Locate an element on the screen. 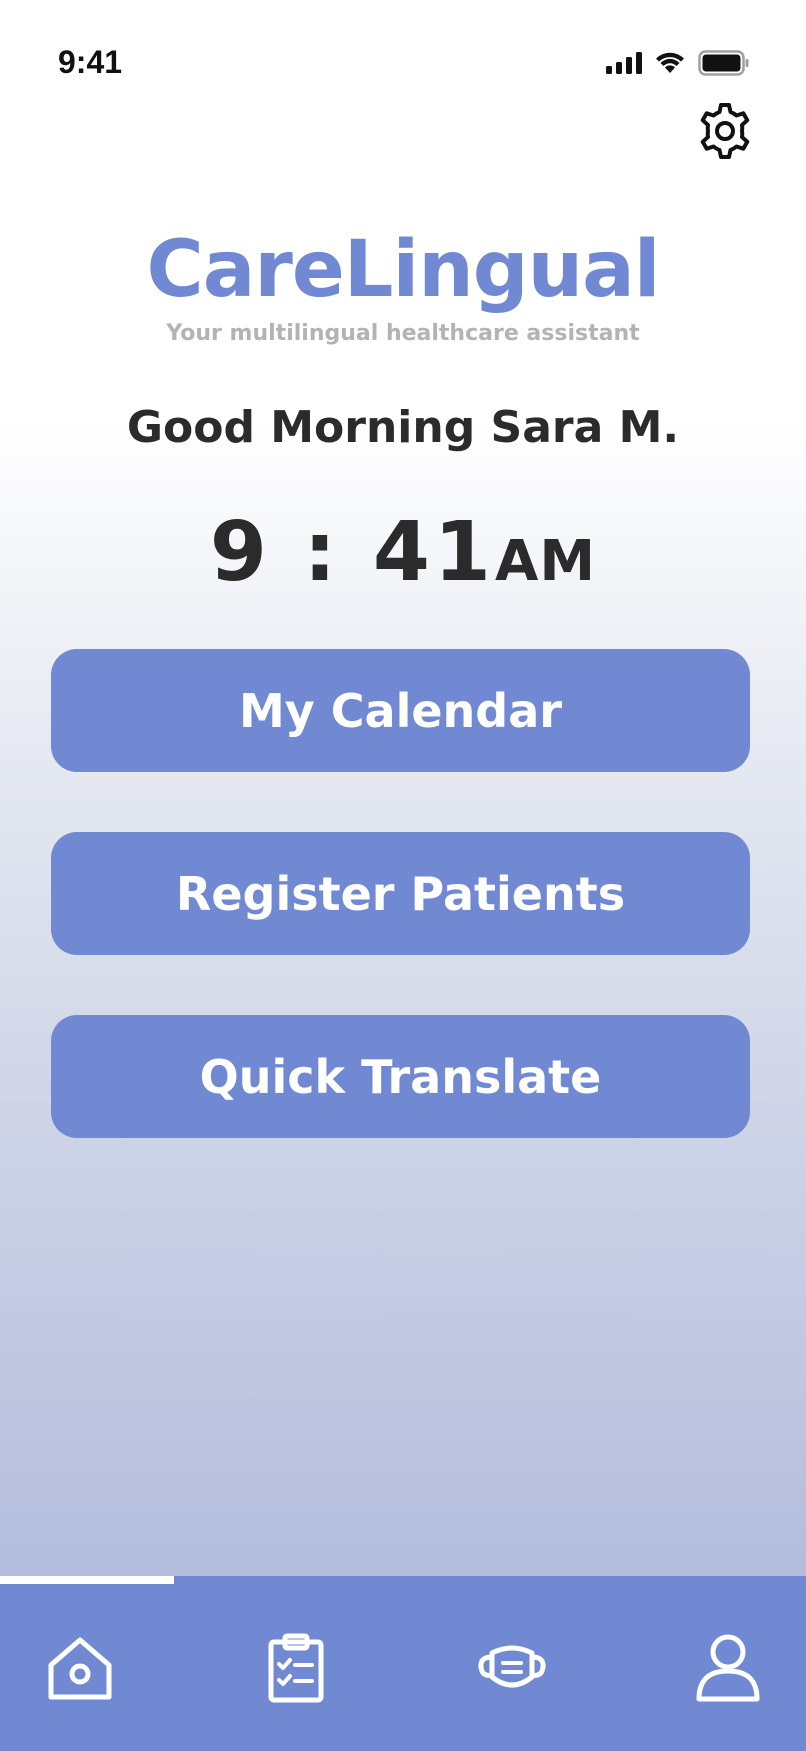 This screenshot has width=806, height=1751. status-icons is located at coordinates (678, 63).